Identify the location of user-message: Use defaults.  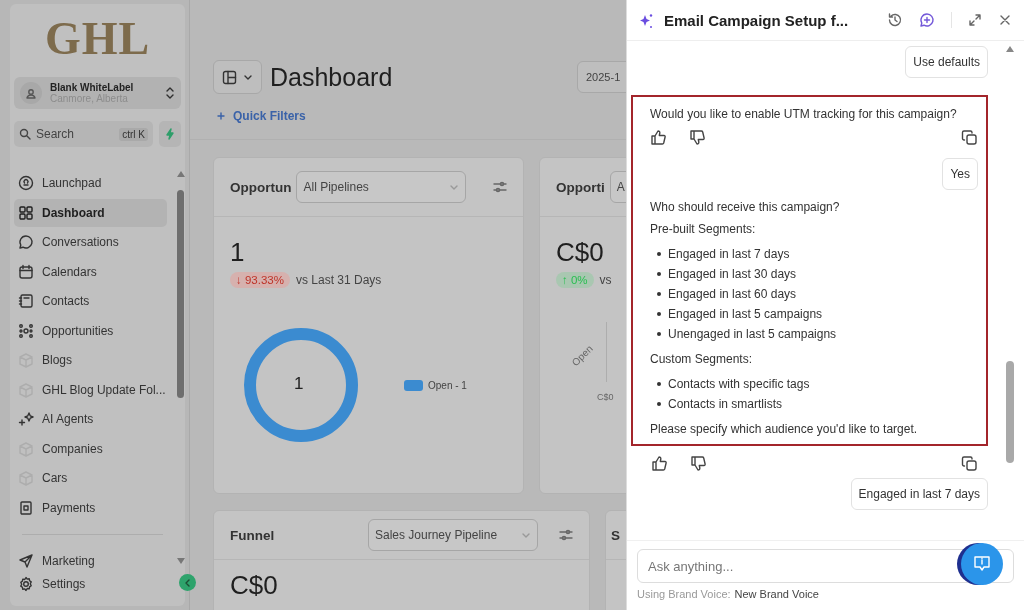
(946, 62).